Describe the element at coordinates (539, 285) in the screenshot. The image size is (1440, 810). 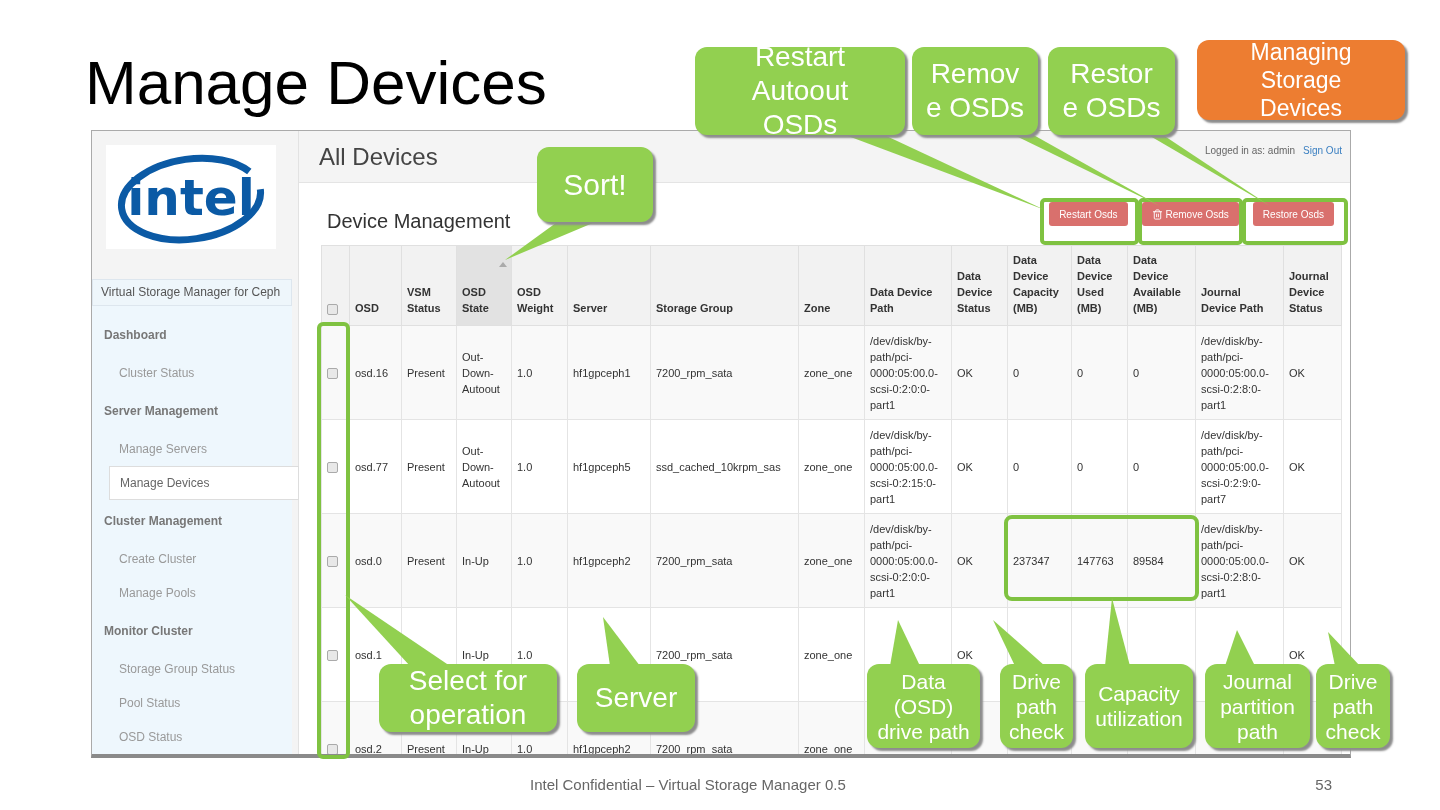
I see `column-header: OSD Weight` at that location.